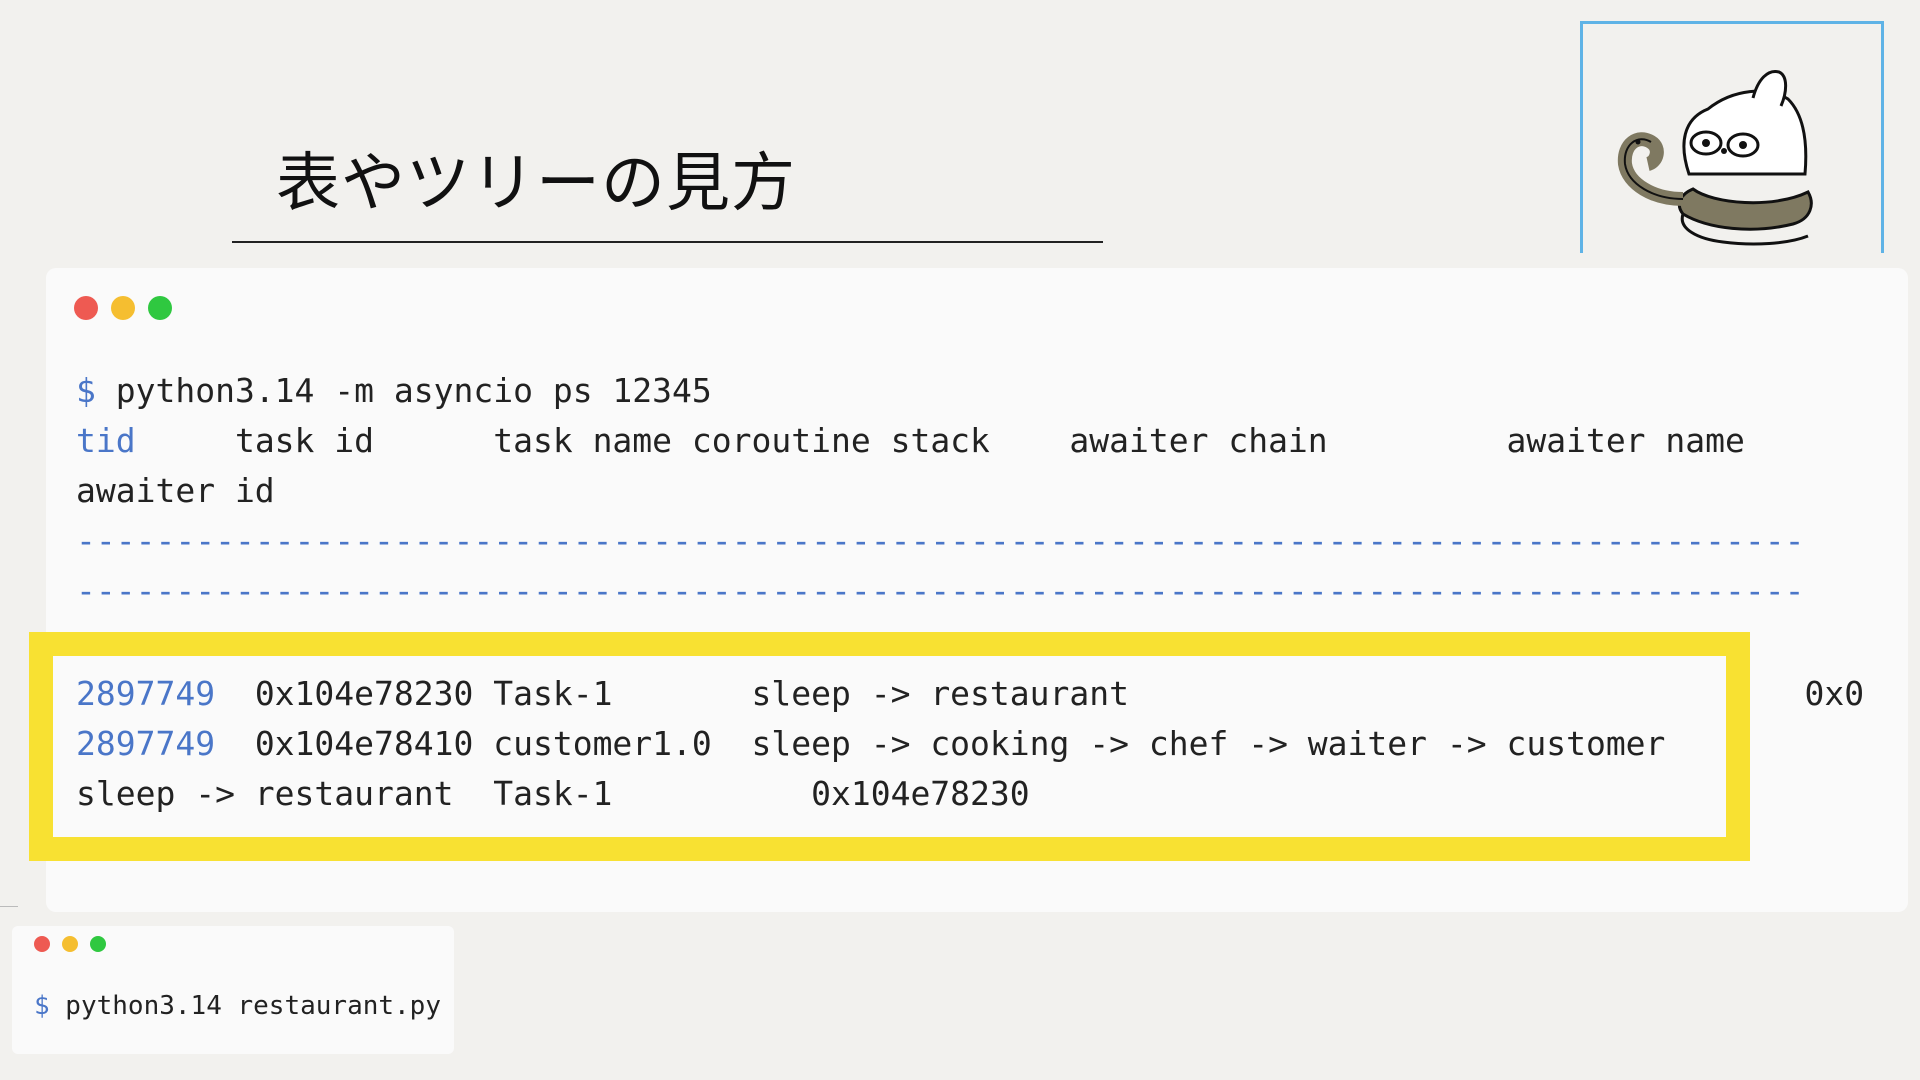  Describe the element at coordinates (403, 390) in the screenshot. I see `command-text: python3.14 -m asyncio ps 12345` at that location.